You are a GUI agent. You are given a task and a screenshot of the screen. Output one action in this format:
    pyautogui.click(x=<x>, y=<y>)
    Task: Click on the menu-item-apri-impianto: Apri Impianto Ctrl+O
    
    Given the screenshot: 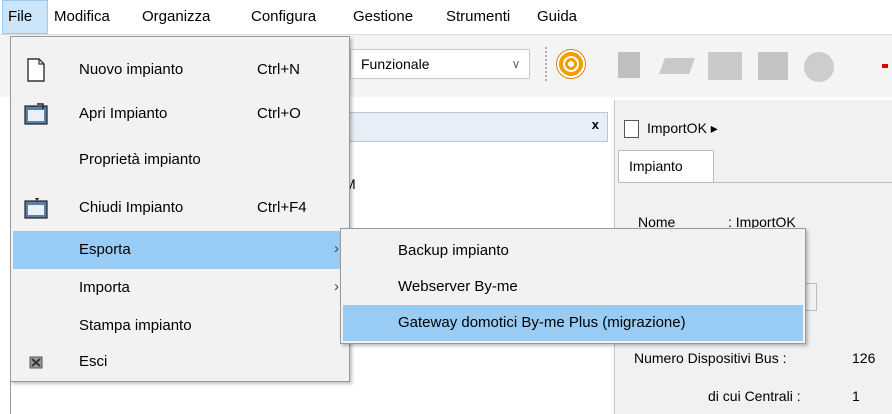 What is the action you would take?
    pyautogui.click(x=180, y=114)
    